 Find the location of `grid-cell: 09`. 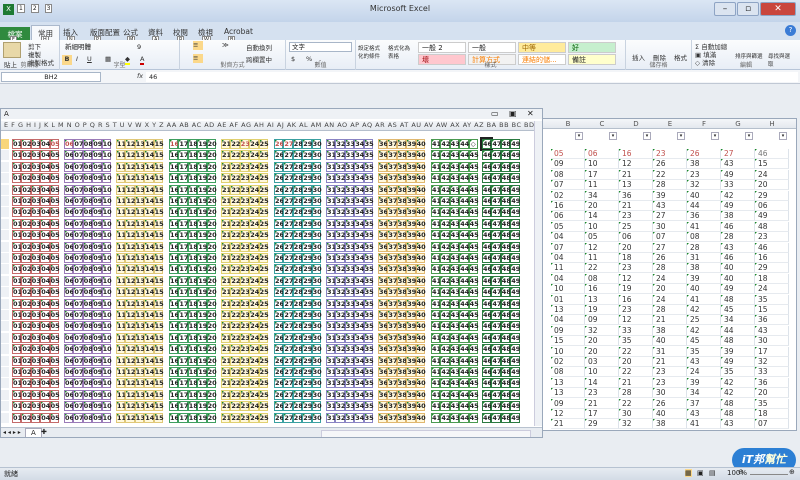

grid-cell: 09 is located at coordinates (97, 406).